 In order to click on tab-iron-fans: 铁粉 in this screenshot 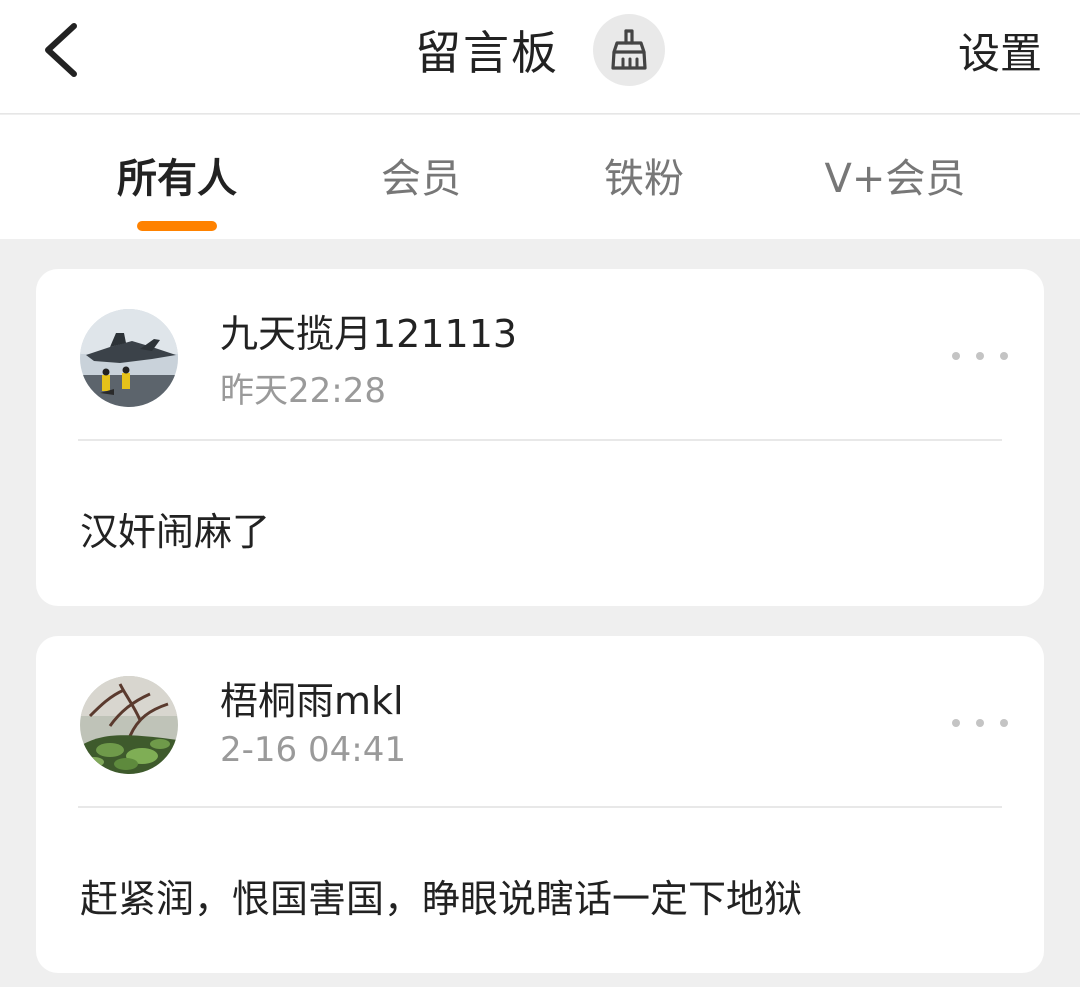, I will do `click(644, 175)`.